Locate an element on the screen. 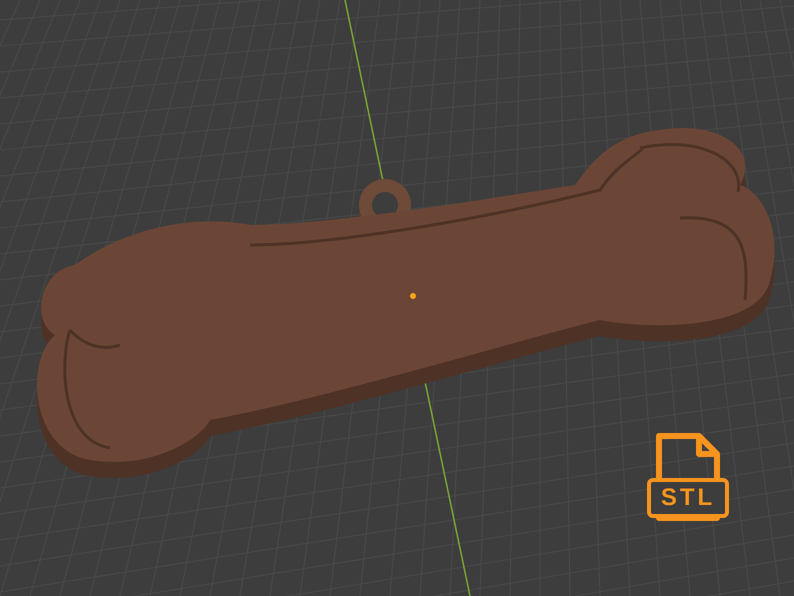 The height and width of the screenshot is (596, 794). origin-dot-icon is located at coordinates (413, 296).